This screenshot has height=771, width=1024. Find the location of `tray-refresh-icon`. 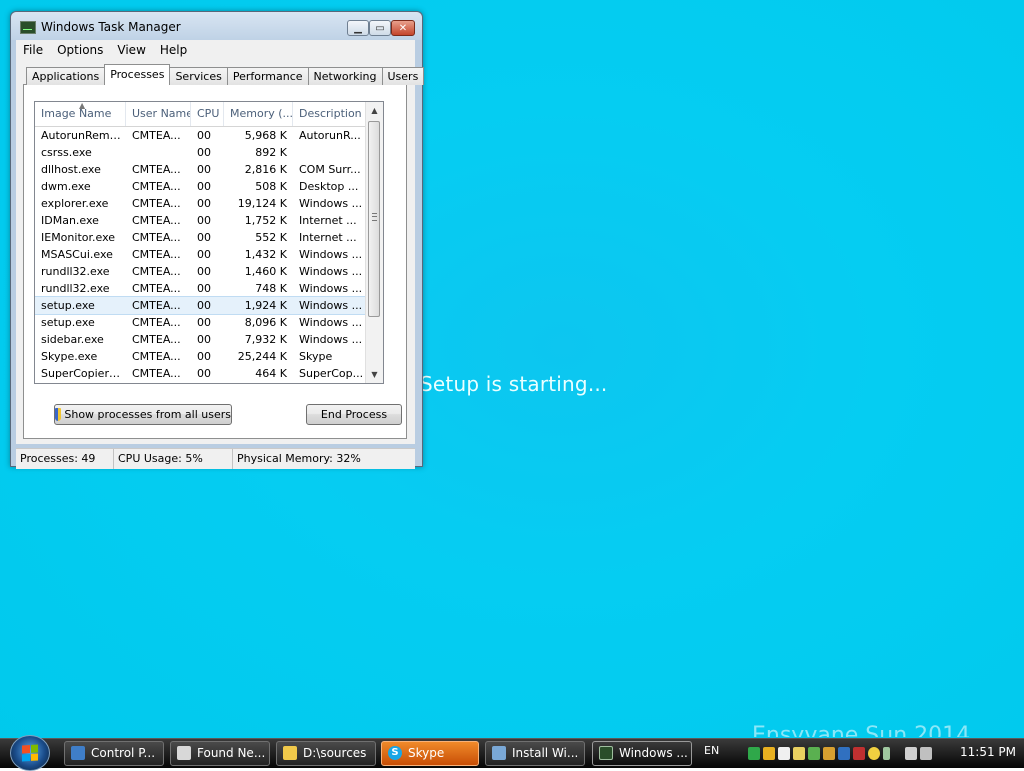

tray-refresh-icon is located at coordinates (814, 753).